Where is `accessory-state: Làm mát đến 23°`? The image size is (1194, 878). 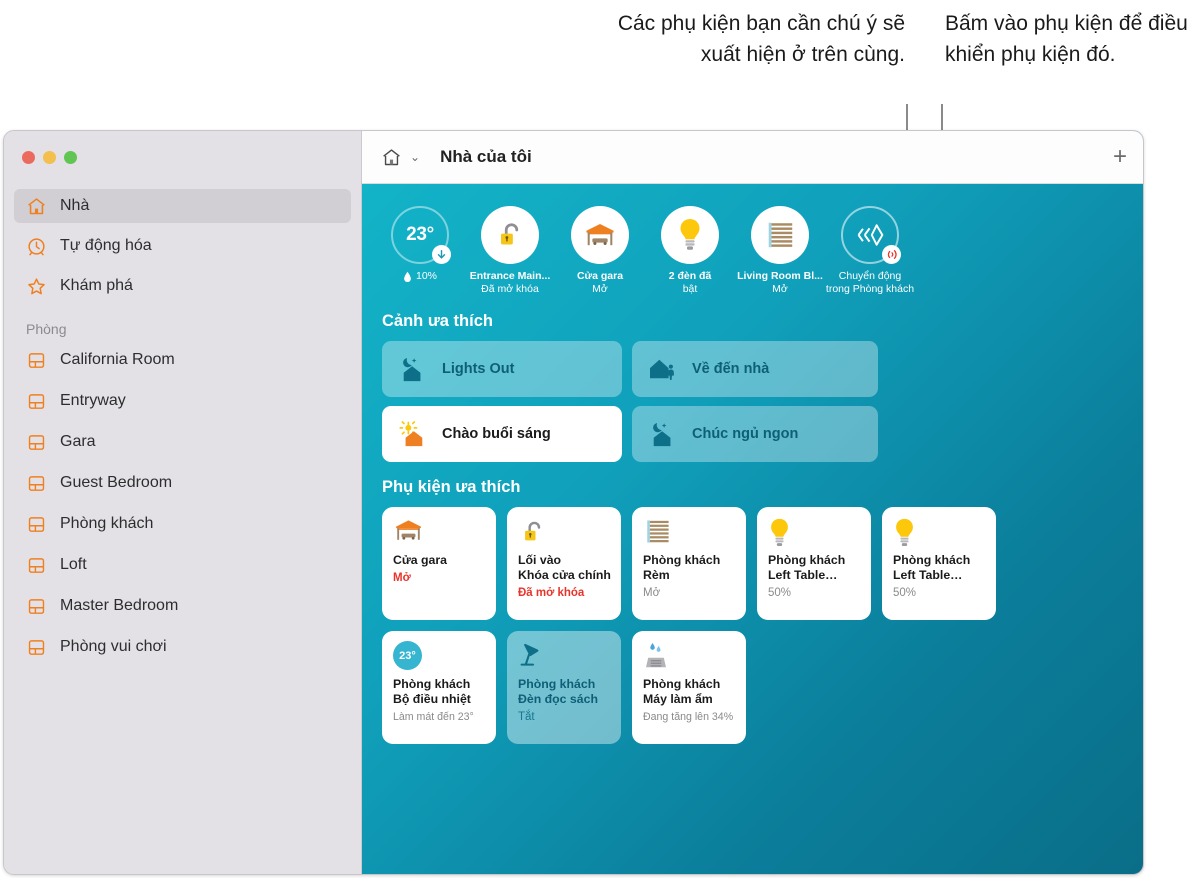
accessory-state: Làm mát đến 23° is located at coordinates (433, 717).